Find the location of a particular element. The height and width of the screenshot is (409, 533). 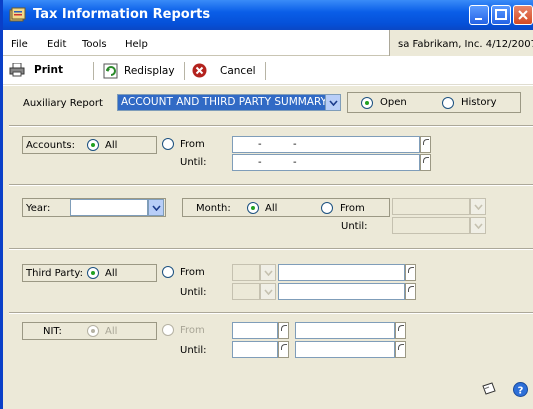

app-icon is located at coordinates (17, 14).